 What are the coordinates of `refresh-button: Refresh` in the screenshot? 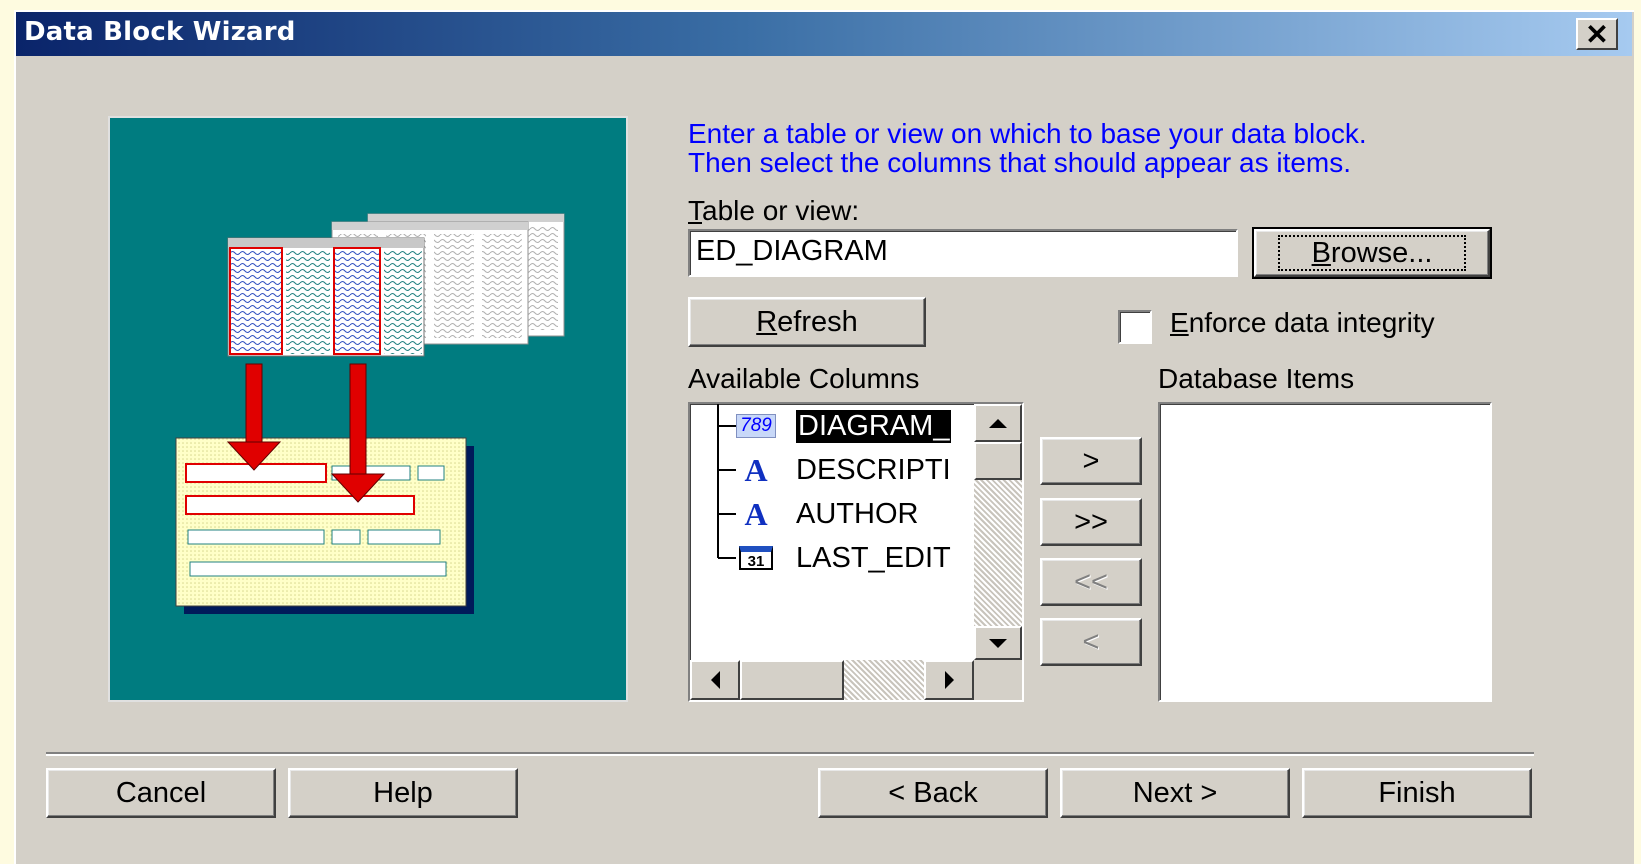 It's located at (807, 322).